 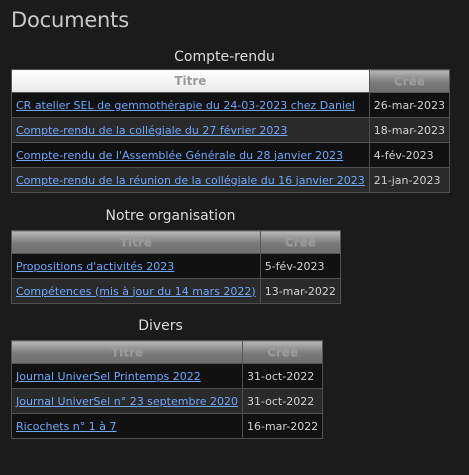 I want to click on section-title: Divers, so click(x=160, y=326).